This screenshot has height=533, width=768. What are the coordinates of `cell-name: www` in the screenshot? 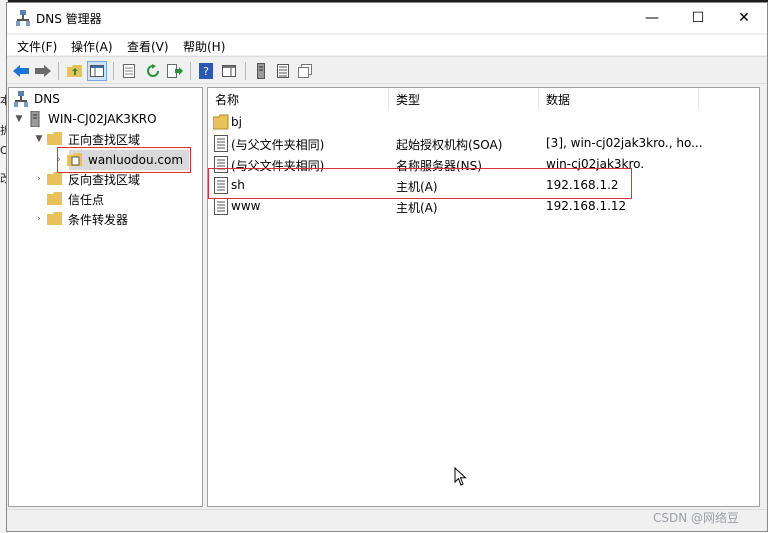 It's located at (246, 206).